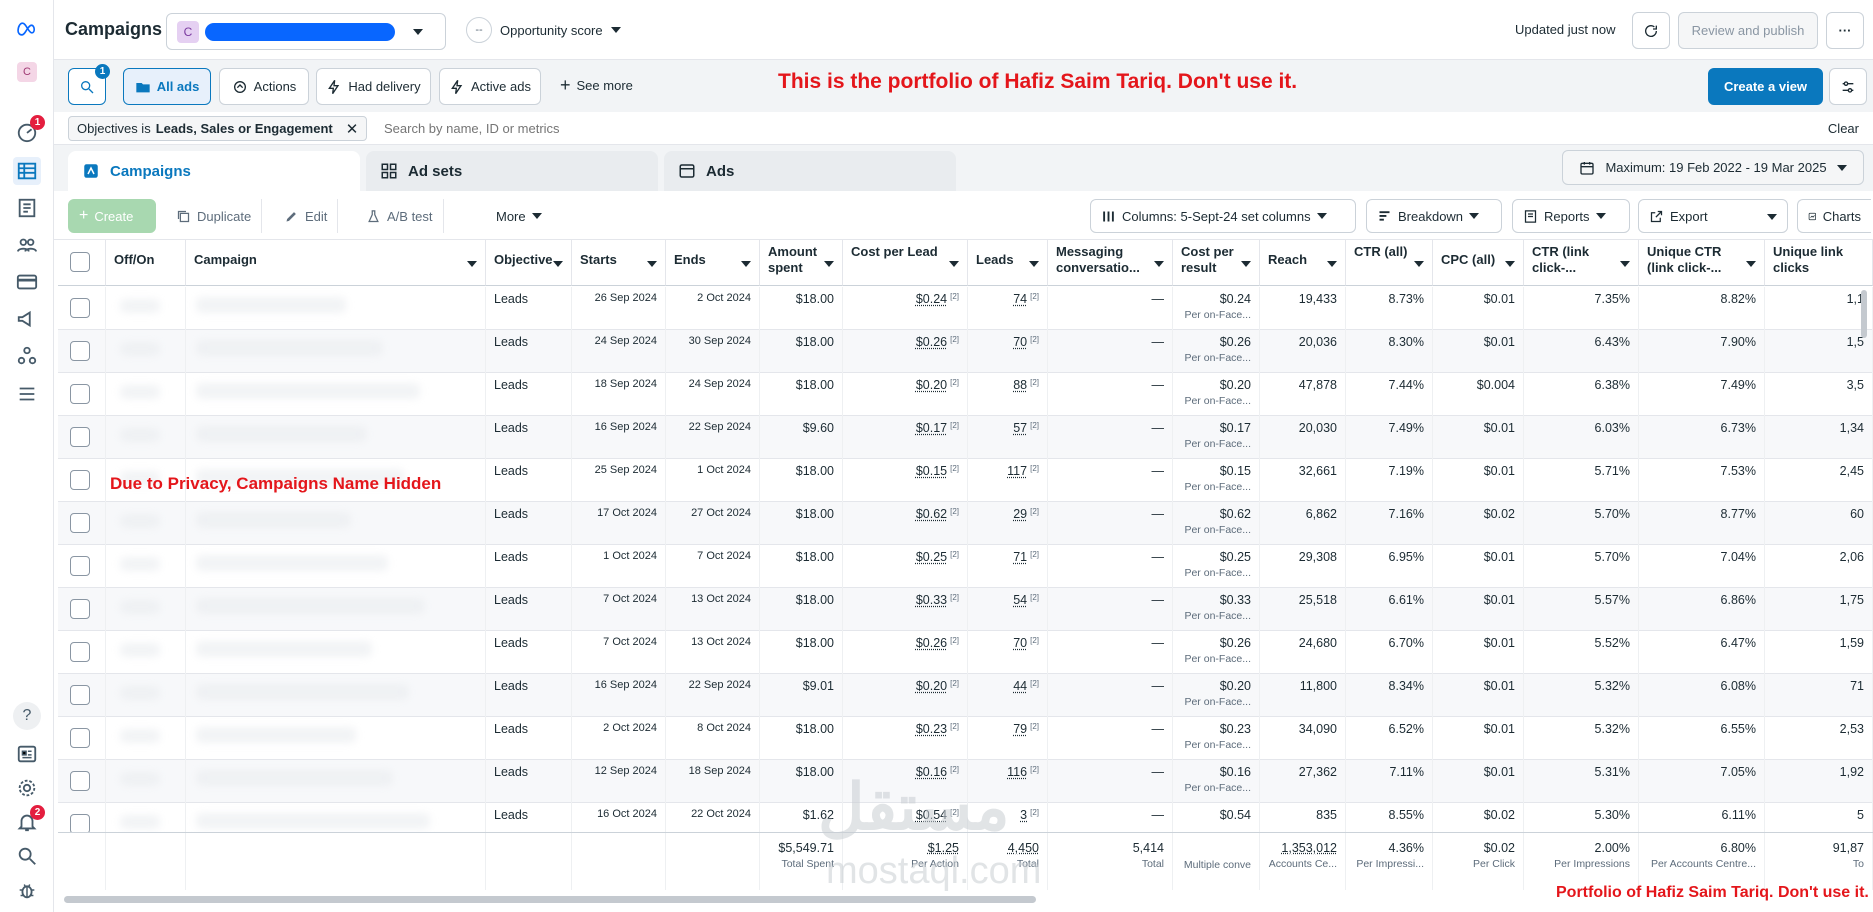  What do you see at coordinates (373, 86) in the screenshot?
I see `had-delivery-filter: Had delivery` at bounding box center [373, 86].